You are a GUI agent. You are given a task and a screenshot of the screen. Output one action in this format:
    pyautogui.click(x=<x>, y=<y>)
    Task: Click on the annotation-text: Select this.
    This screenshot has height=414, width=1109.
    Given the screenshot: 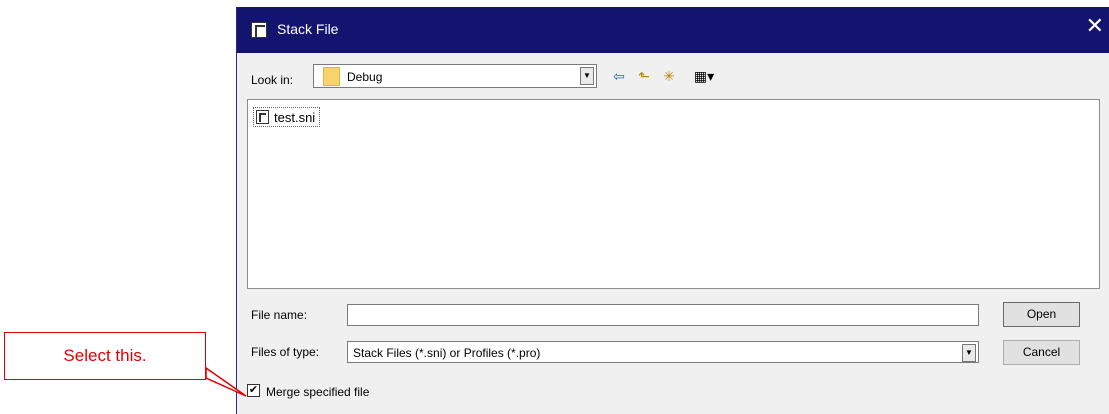 What is the action you would take?
    pyautogui.click(x=105, y=355)
    